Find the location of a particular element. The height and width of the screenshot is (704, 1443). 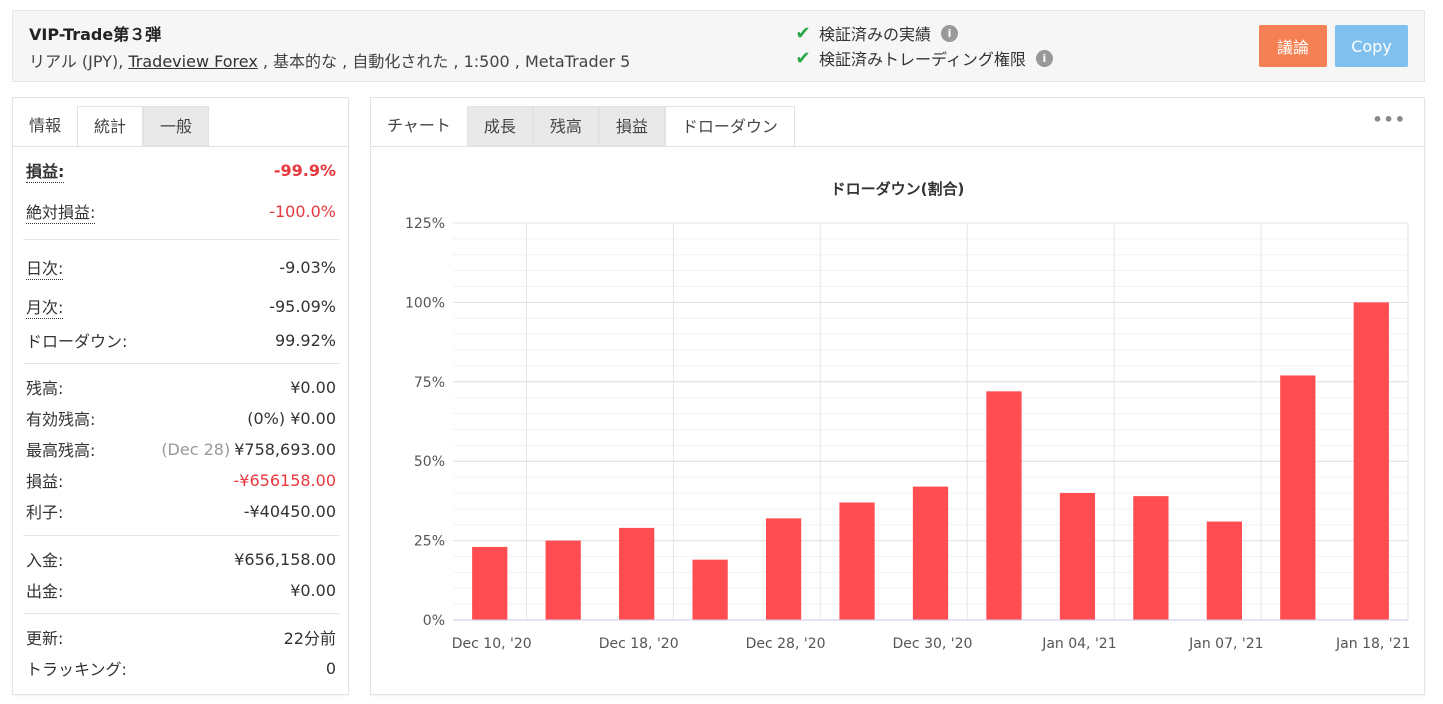

drawdown-value: 99.92% is located at coordinates (305, 340).